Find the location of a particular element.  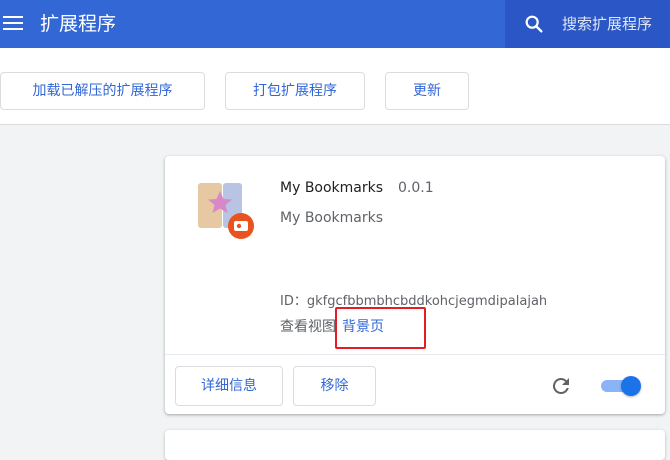

enable-toggle is located at coordinates (621, 386).